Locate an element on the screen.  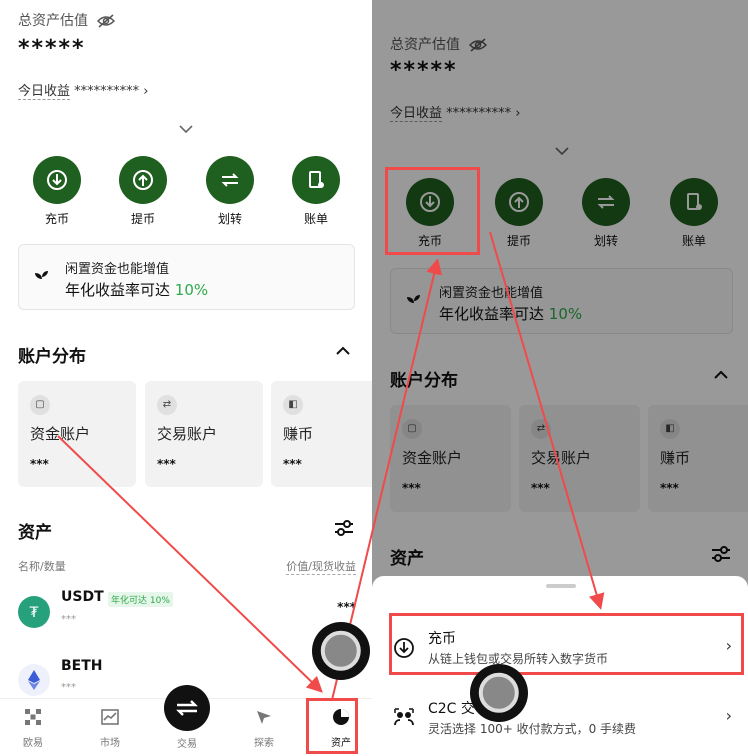
promo-line2: 年化收益率可达 is located at coordinates (118, 290).